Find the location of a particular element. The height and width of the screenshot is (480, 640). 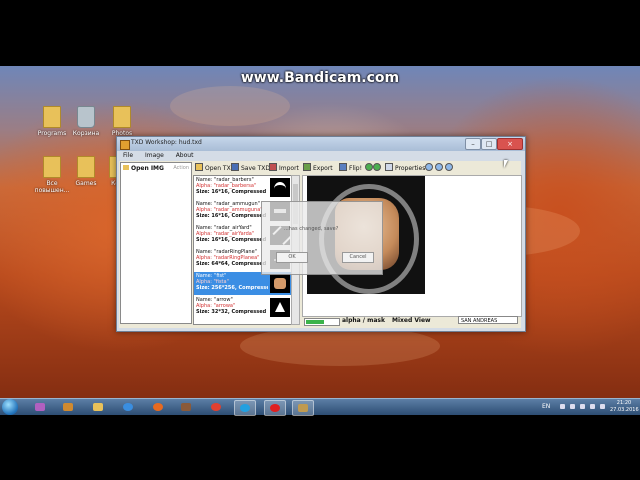

progress-fill is located at coordinates (315, 322).